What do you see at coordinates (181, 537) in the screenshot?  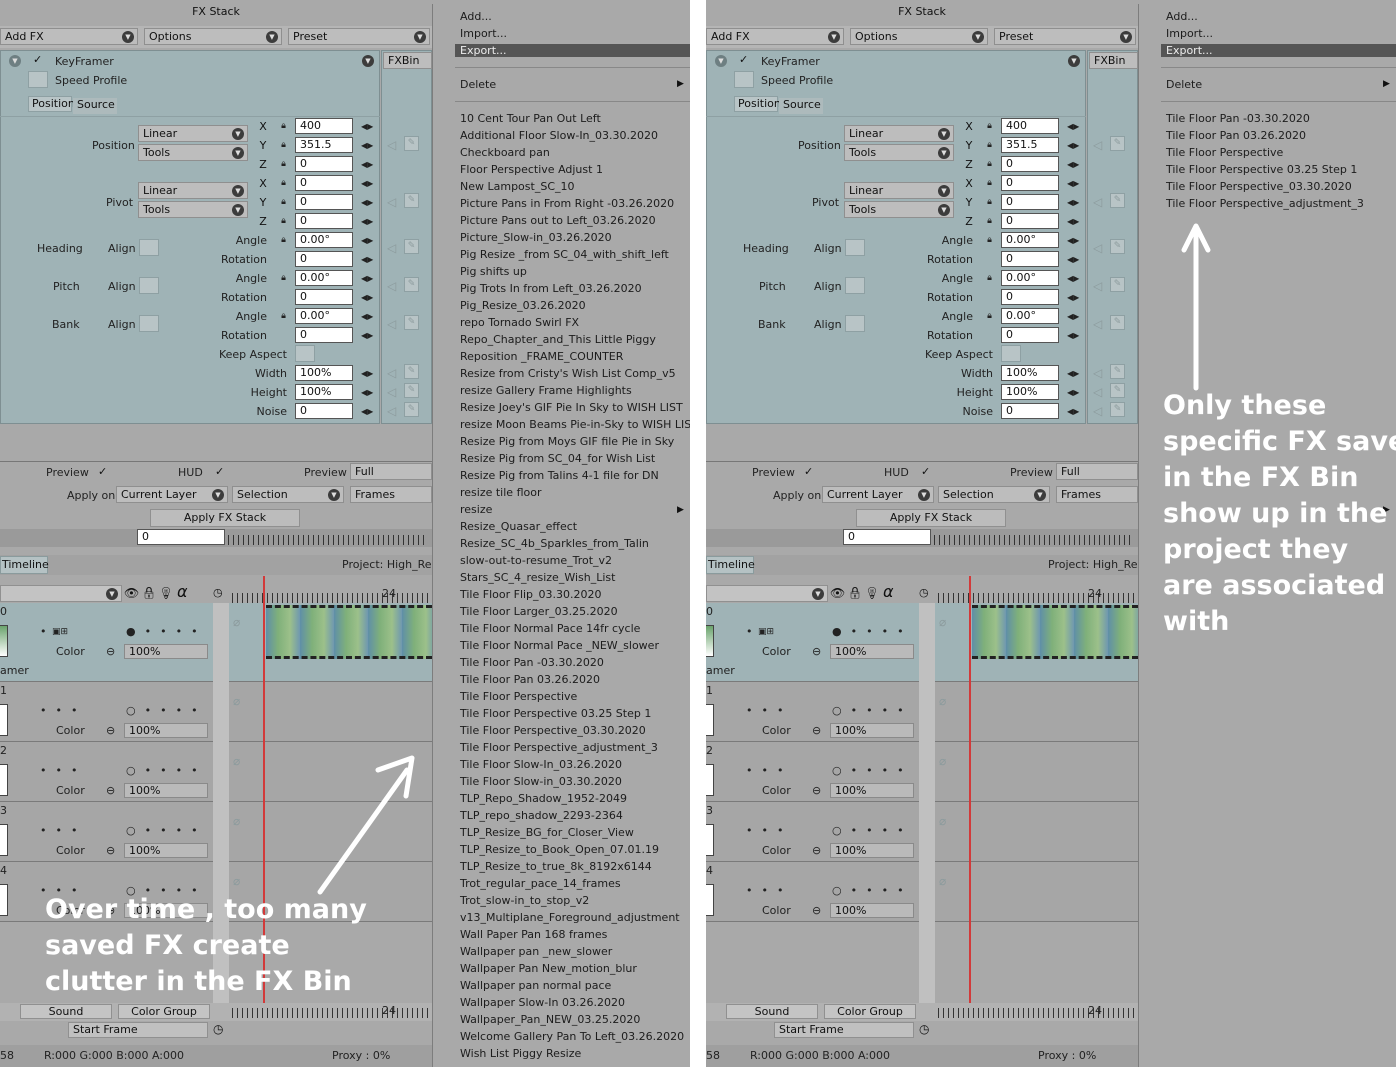 I see `frame-input: 0` at bounding box center [181, 537].